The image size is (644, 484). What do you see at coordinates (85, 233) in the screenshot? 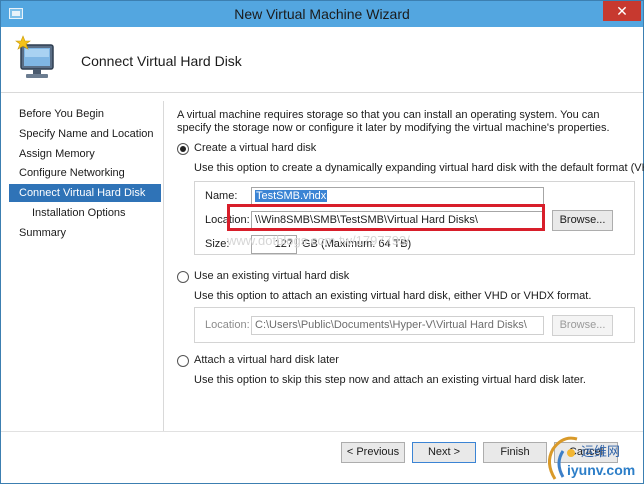
I see `sidebar-item-summary: Summary` at bounding box center [85, 233].